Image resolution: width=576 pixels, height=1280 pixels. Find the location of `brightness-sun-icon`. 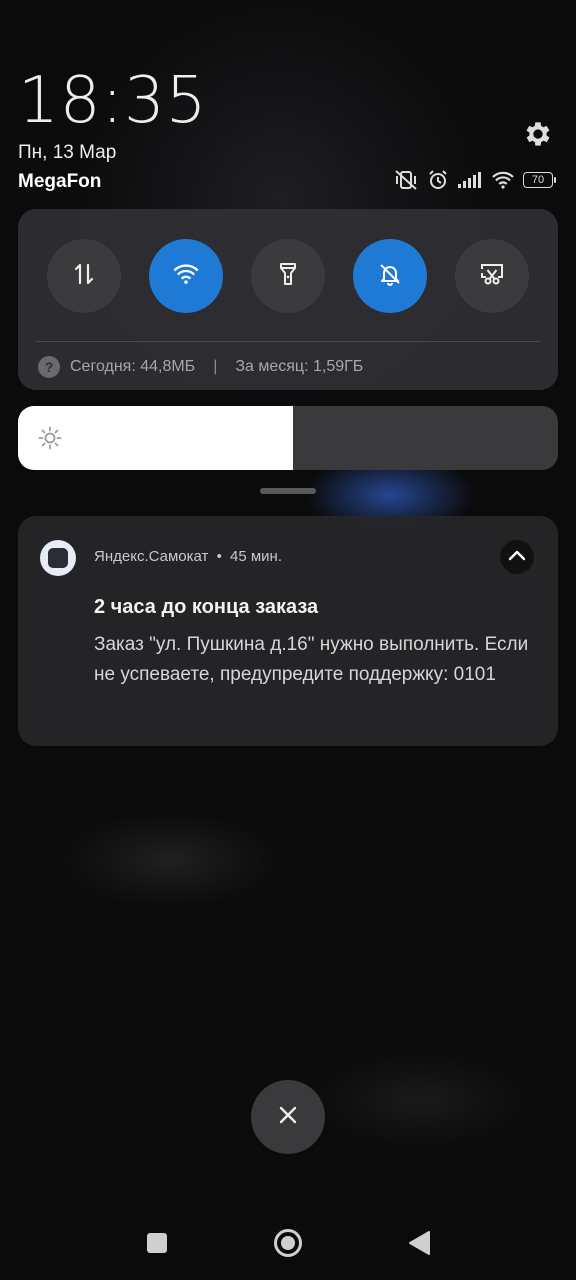

brightness-sun-icon is located at coordinates (50, 438).